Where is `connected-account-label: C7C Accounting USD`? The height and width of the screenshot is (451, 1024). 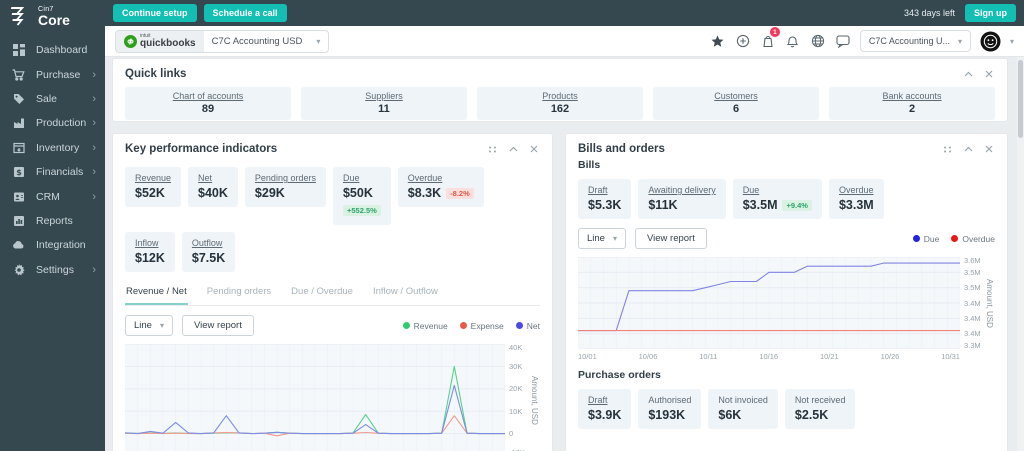 connected-account-label: C7C Accounting USD is located at coordinates (257, 41).